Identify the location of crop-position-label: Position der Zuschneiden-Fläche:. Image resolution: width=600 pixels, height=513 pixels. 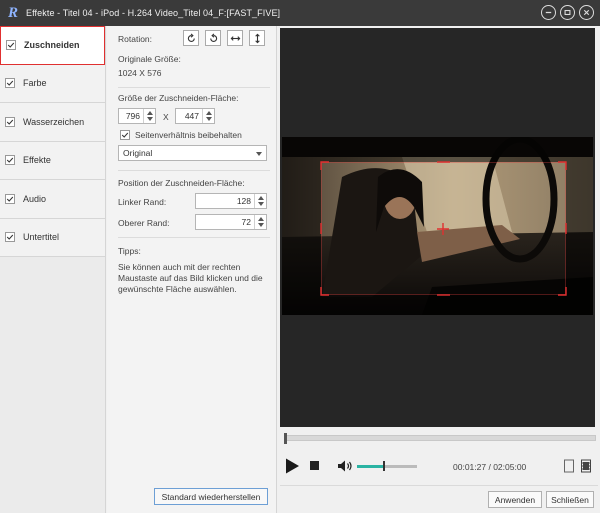
(181, 183).